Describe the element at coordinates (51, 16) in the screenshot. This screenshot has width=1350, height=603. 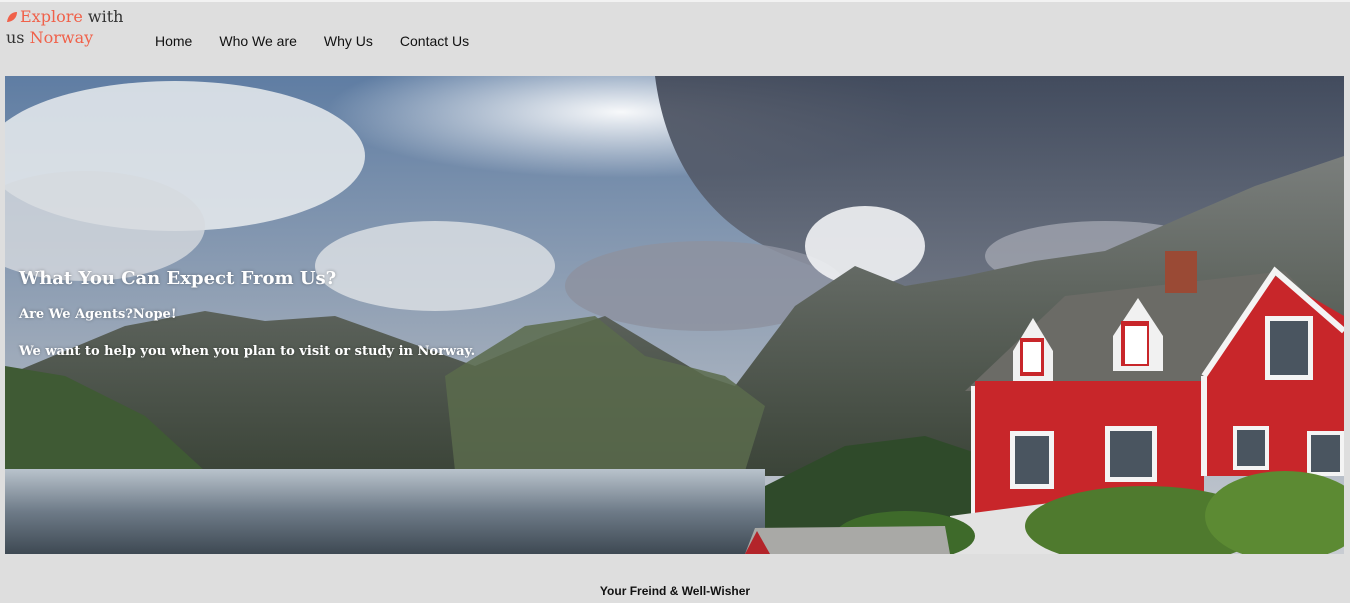
I see `logo-word-explore: Explore` at that location.